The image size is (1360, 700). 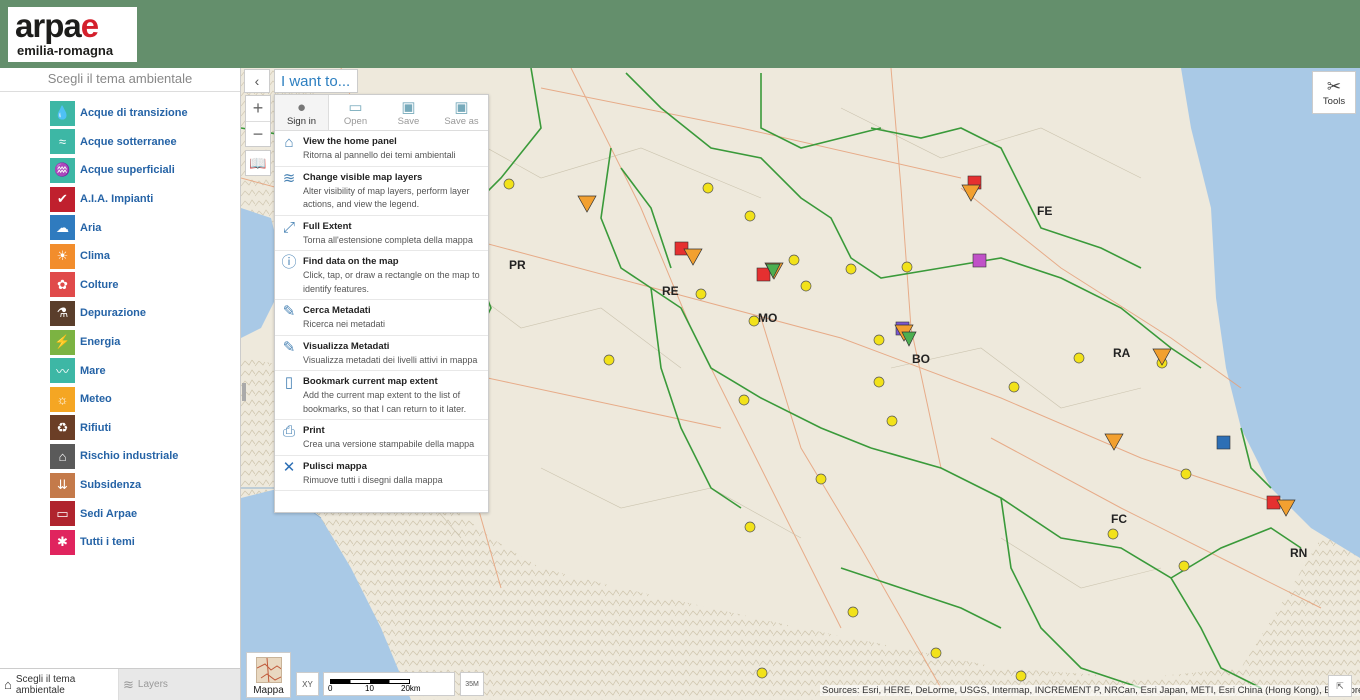 What do you see at coordinates (100, 342) in the screenshot?
I see `theme-label: Energia` at bounding box center [100, 342].